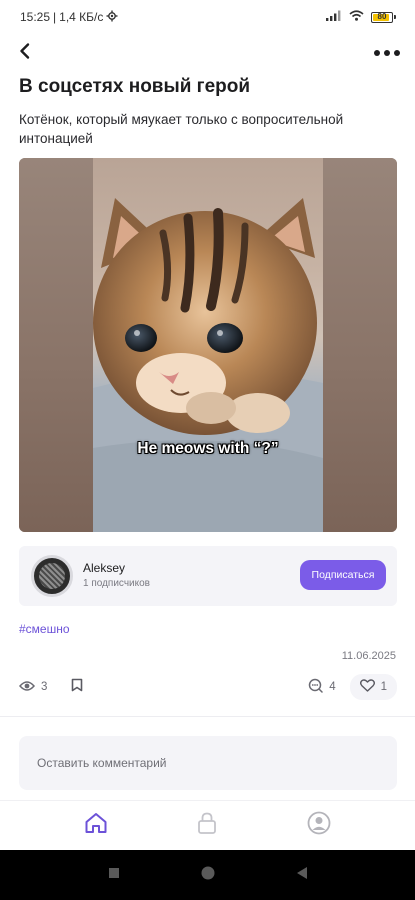  I want to click on wifi-icon, so click(356, 17).